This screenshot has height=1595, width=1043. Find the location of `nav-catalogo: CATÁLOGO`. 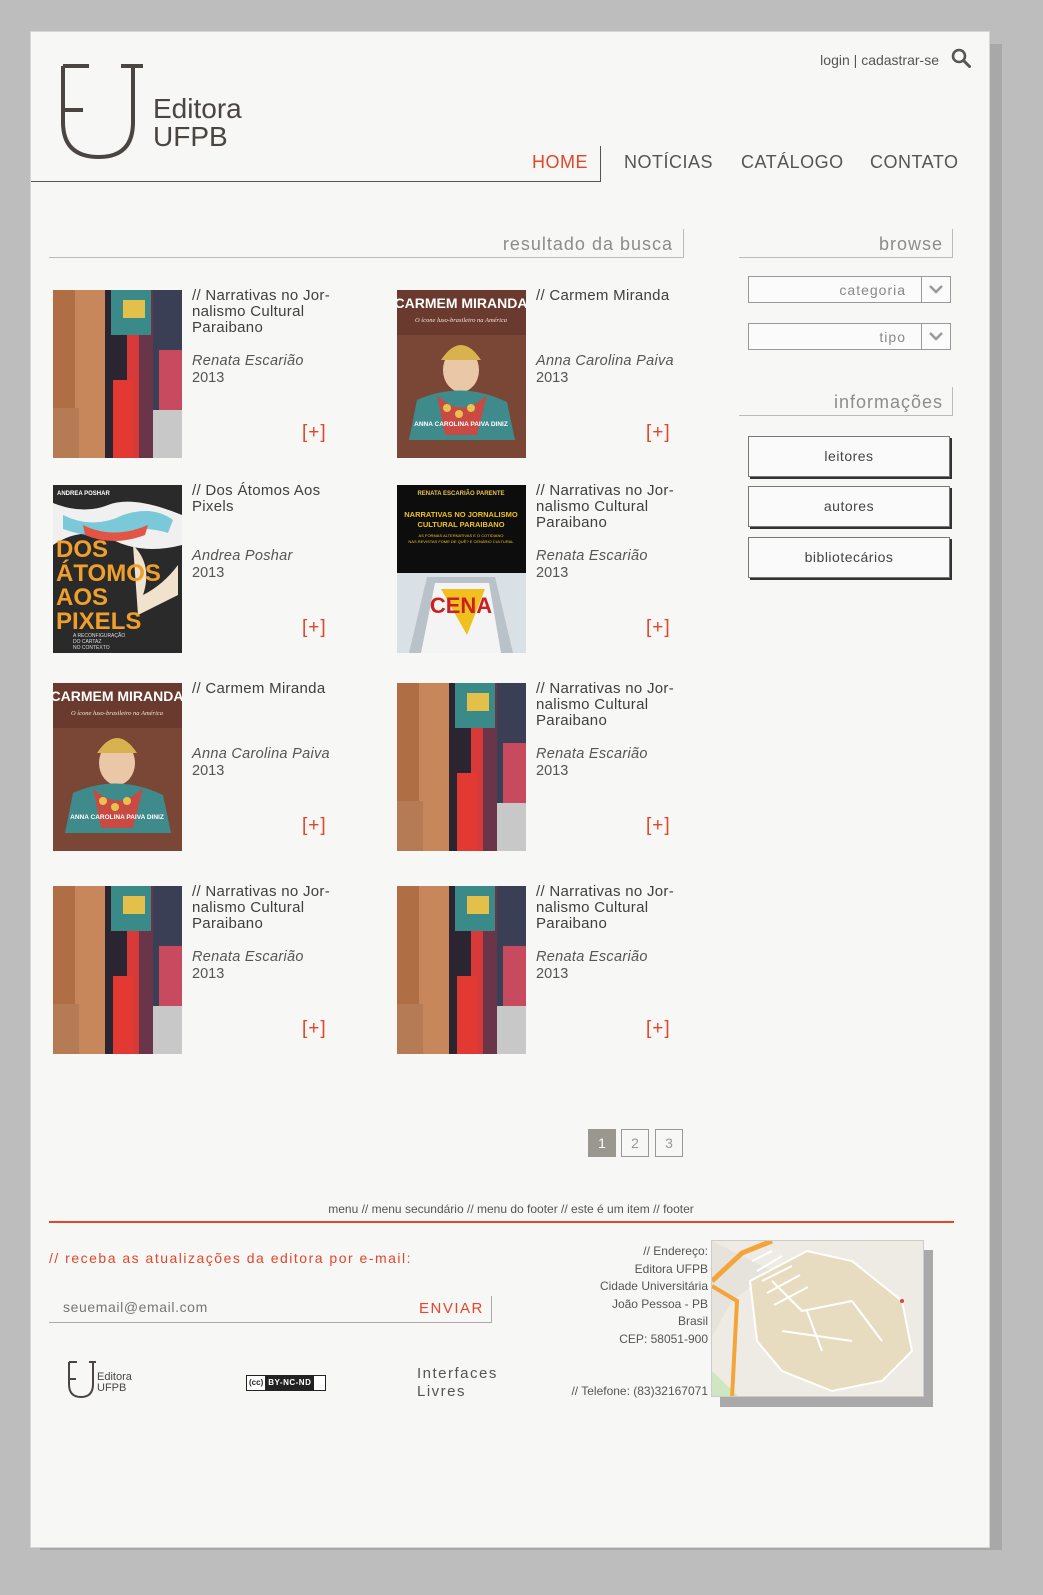

nav-catalogo: CATÁLOGO is located at coordinates (792, 162).